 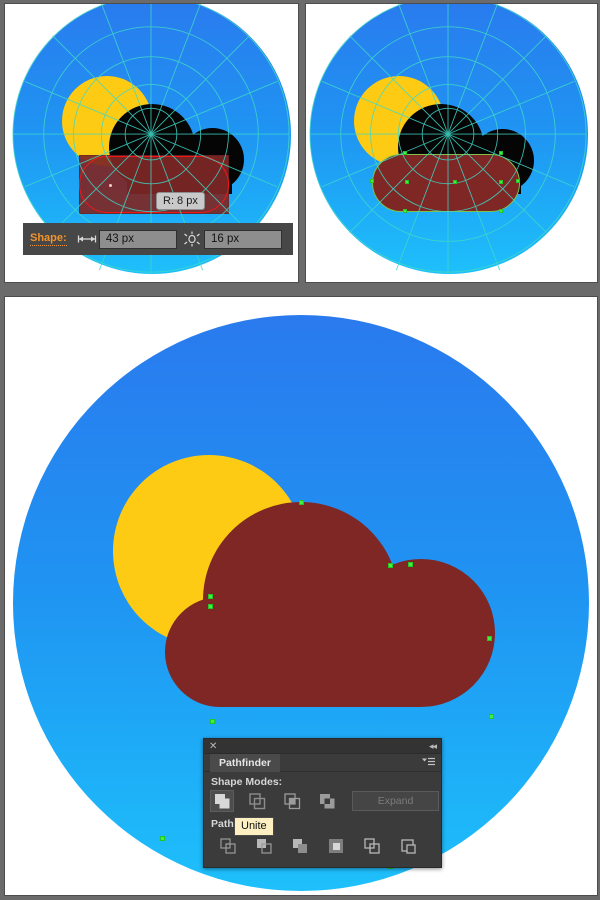 What do you see at coordinates (395, 801) in the screenshot?
I see `expand-button: Expand` at bounding box center [395, 801].